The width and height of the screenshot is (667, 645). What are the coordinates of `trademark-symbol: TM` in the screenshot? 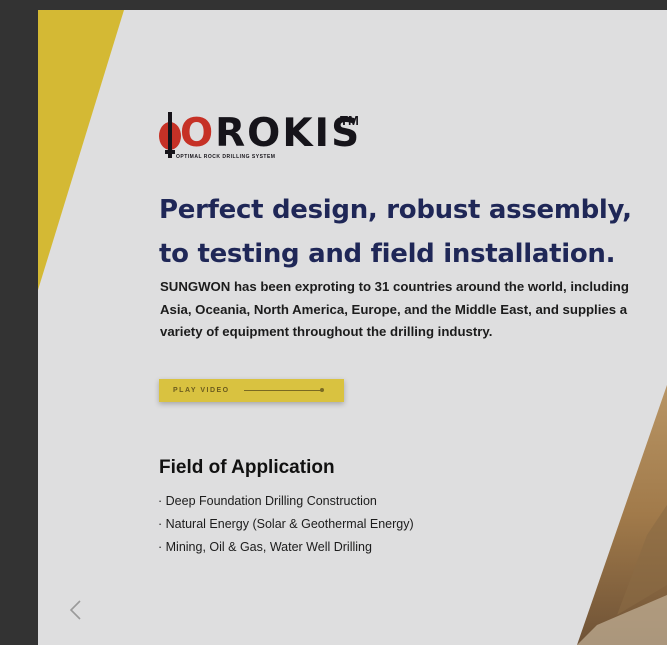 It's located at (349, 120).